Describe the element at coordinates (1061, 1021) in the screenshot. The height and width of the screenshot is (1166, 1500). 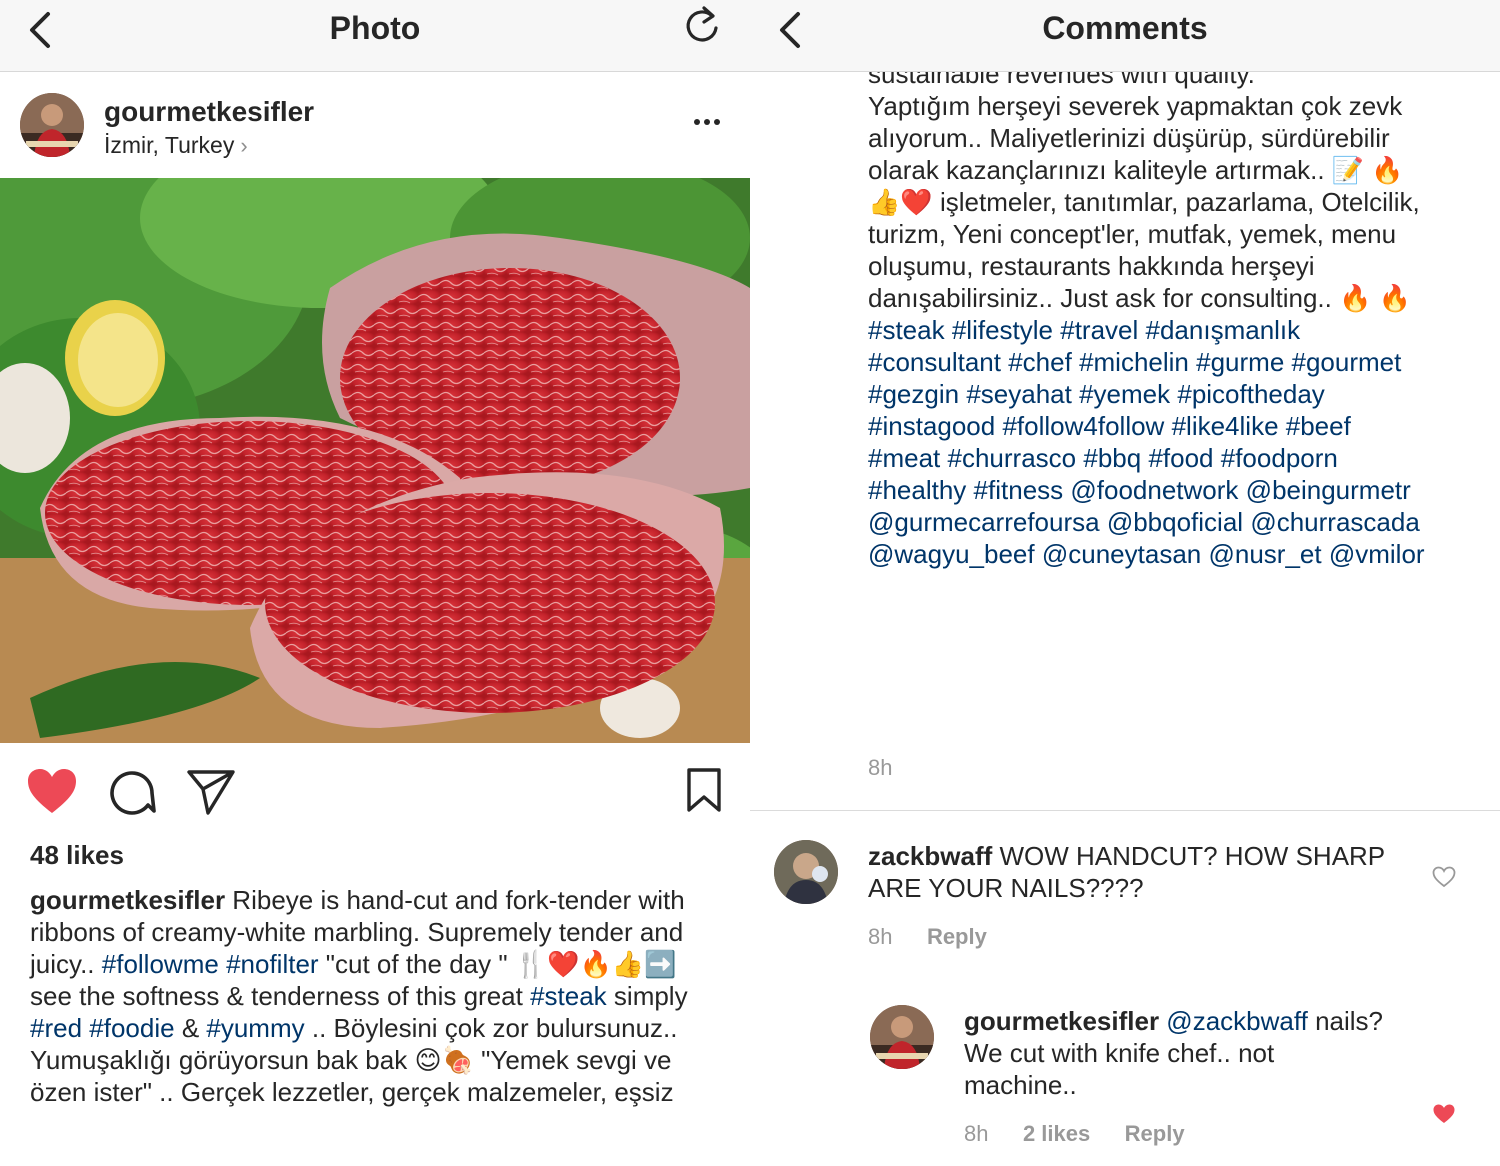
I see `comment-username: gourmetkesifler` at that location.